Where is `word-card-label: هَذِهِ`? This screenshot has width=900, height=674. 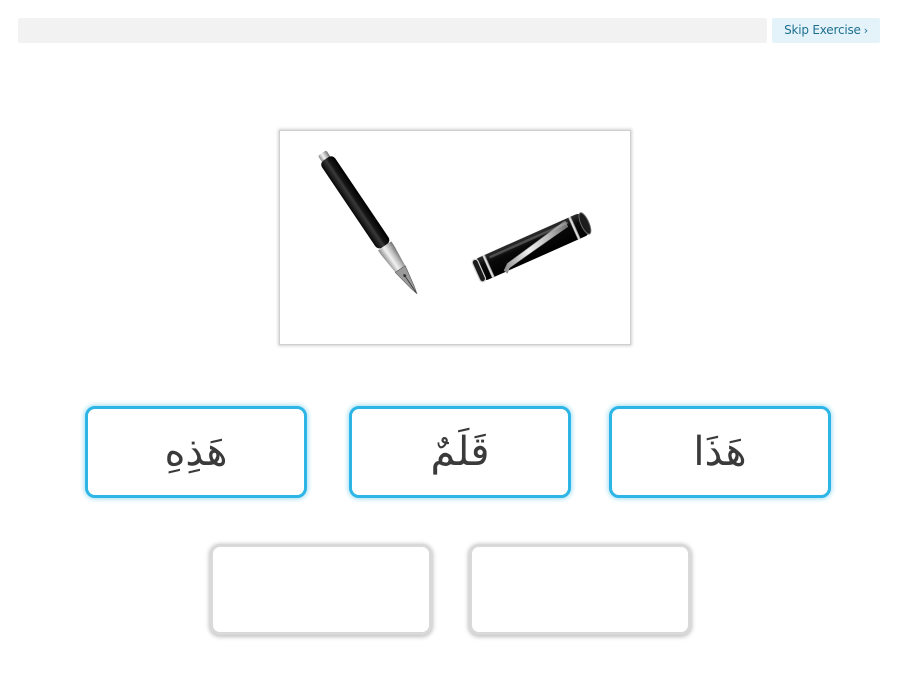
word-card-label: هَذِهِ is located at coordinates (196, 452).